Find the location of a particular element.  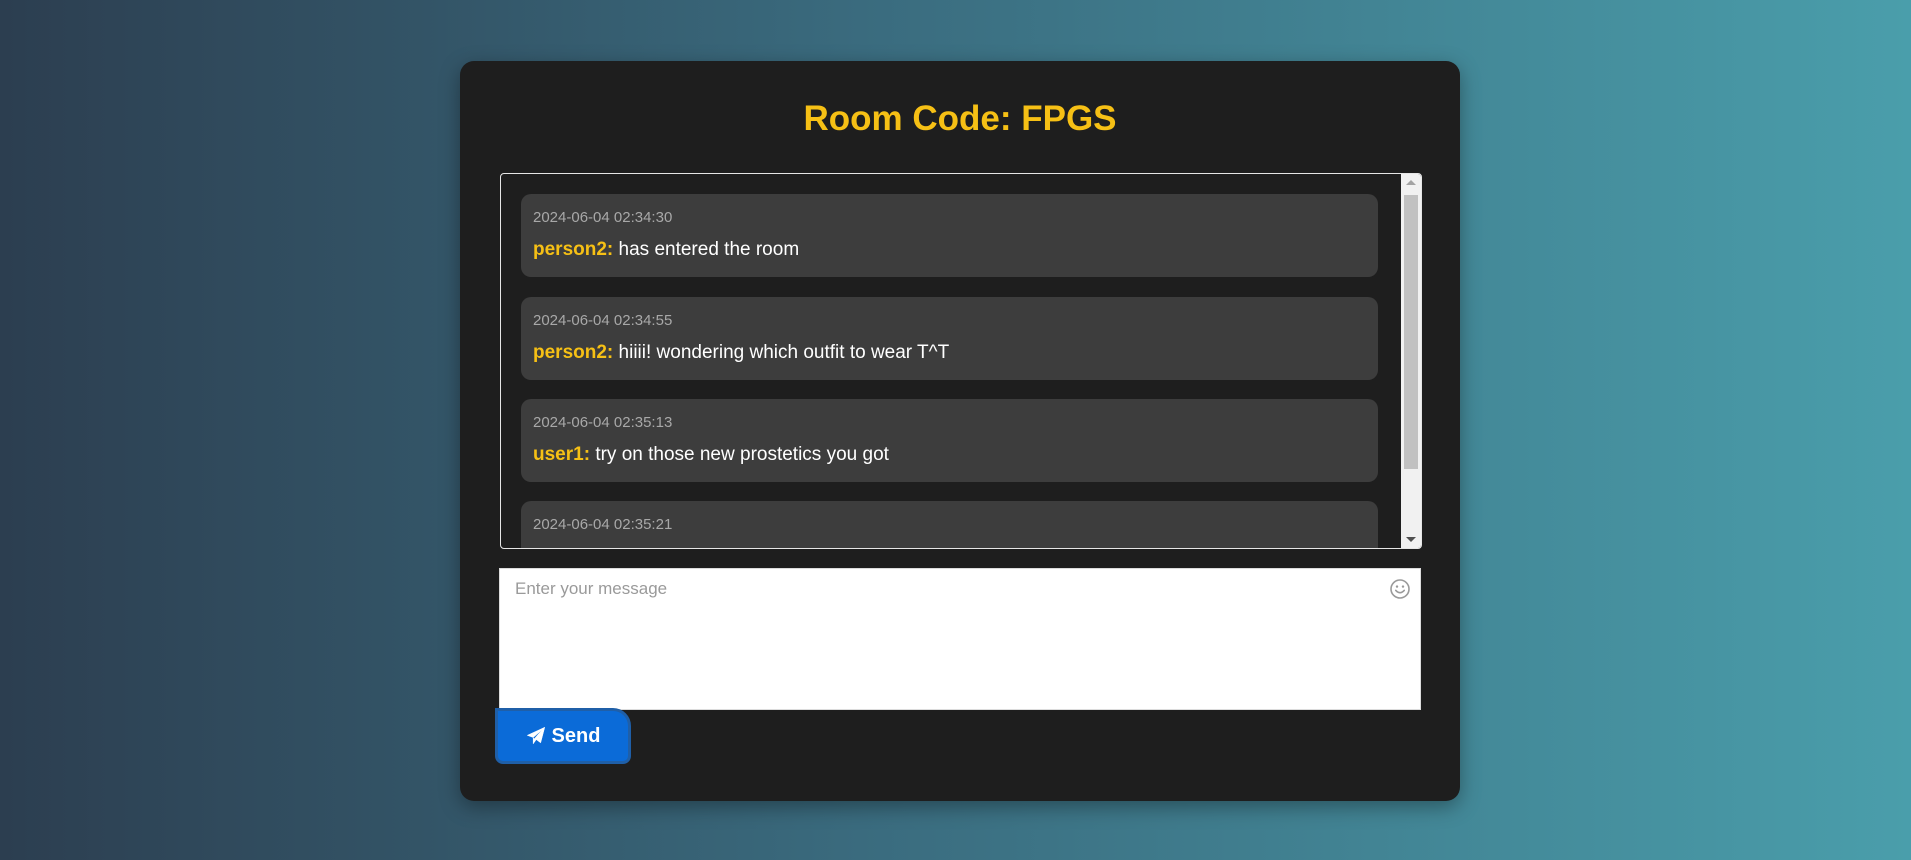

message-input is located at coordinates (960, 639).